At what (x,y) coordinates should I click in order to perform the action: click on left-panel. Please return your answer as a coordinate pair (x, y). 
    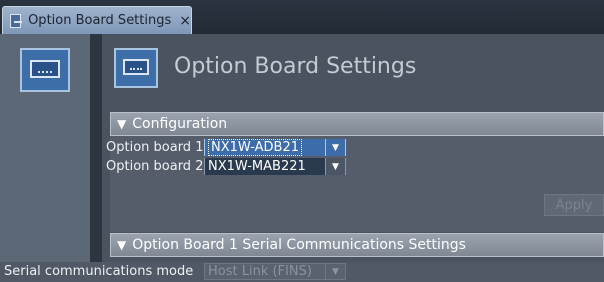
    Looking at the image, I should click on (45, 158).